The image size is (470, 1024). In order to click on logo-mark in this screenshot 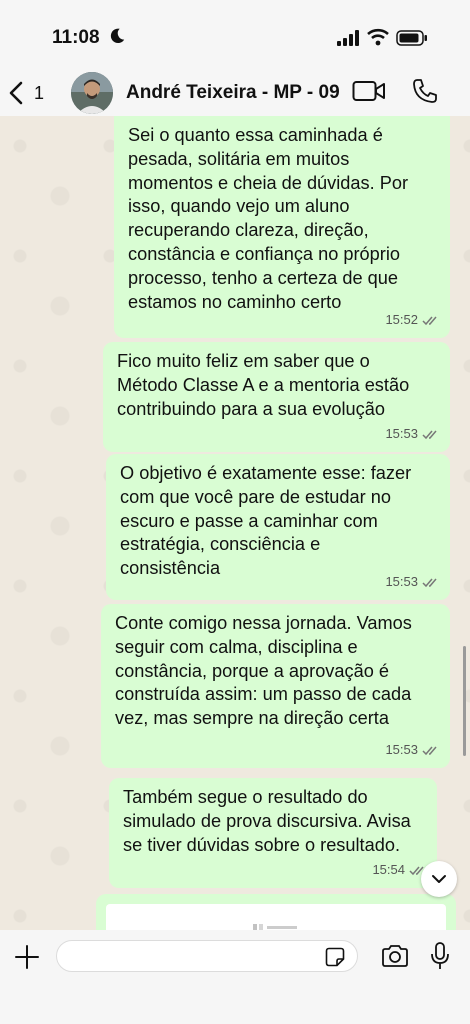, I will do `click(275, 927)`.